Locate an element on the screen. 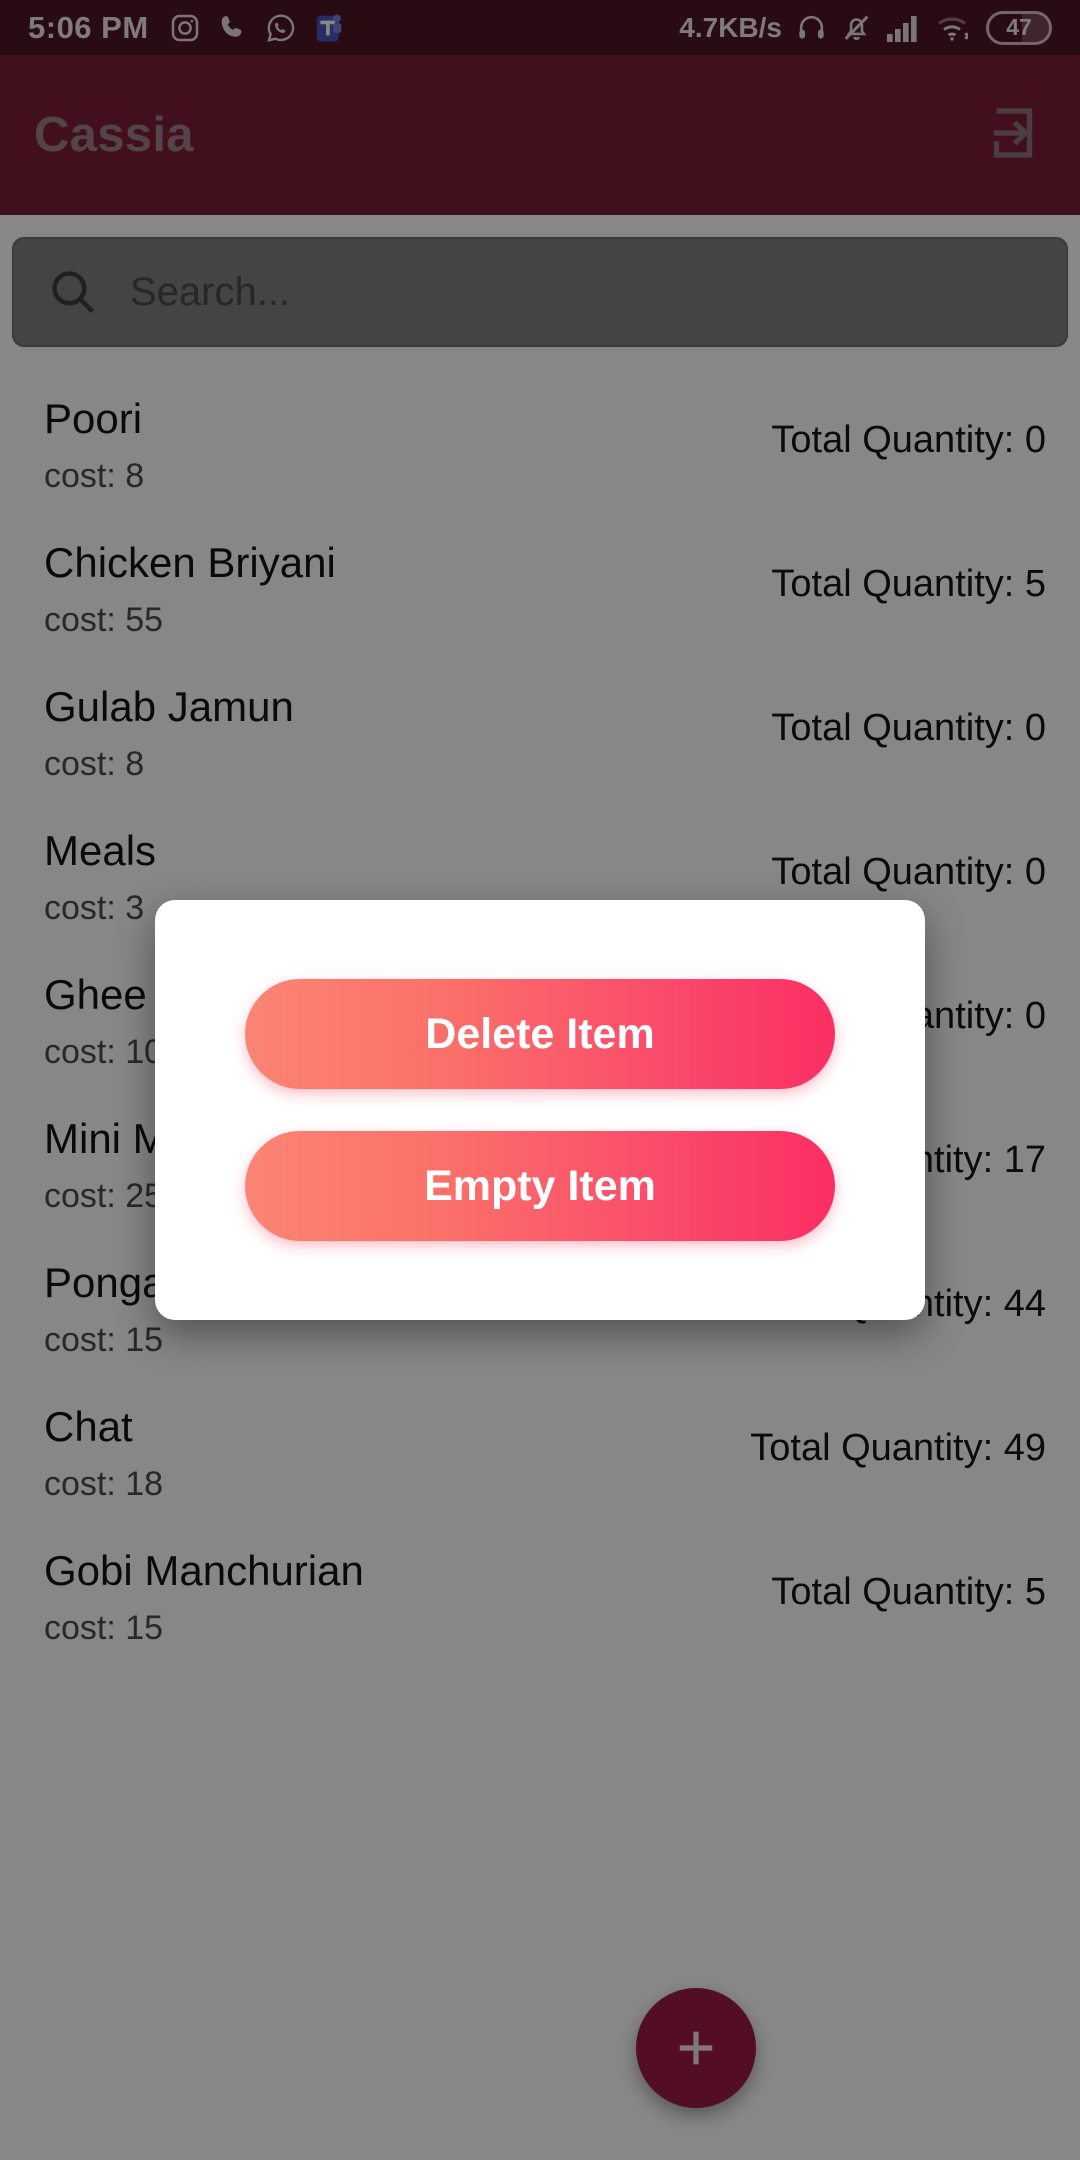 Image resolution: width=1080 pixels, height=2160 pixels. delete-item-button: Delete Item is located at coordinates (540, 1034).